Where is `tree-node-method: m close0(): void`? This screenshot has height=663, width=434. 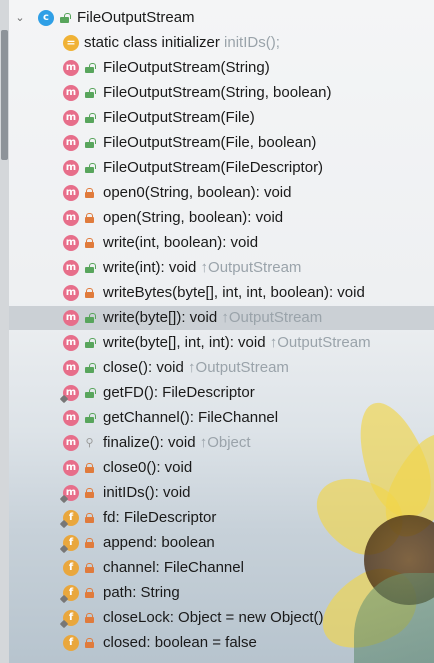 tree-node-method: m close0(): void is located at coordinates (221, 468).